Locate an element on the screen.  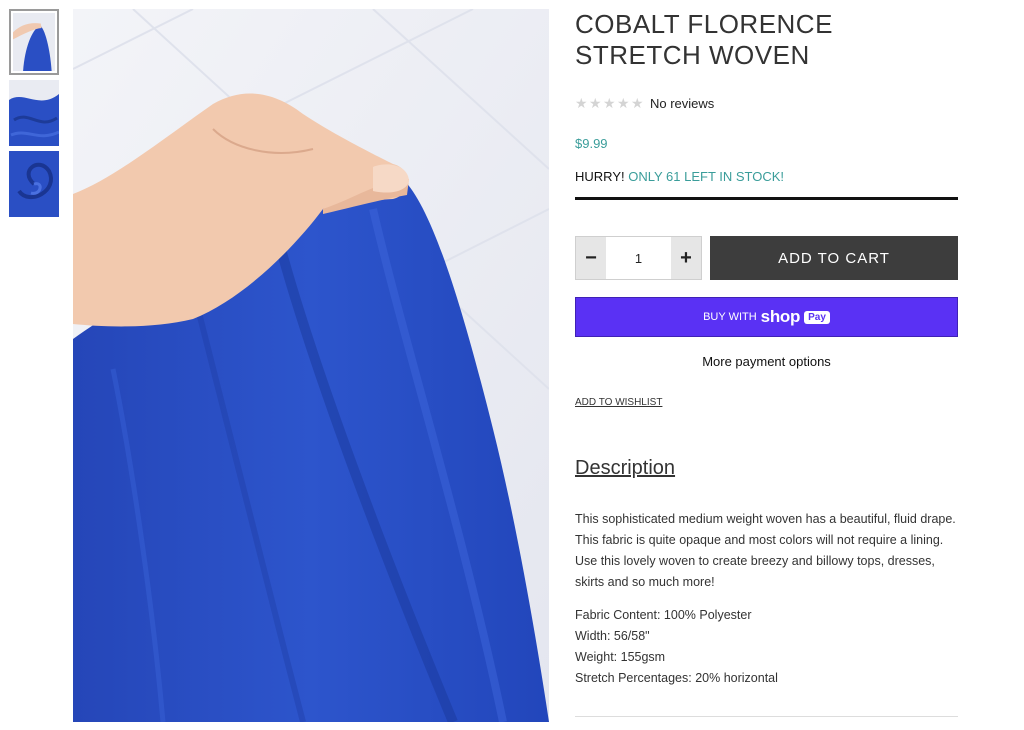
quantity-stepper: − + is located at coordinates (638, 258).